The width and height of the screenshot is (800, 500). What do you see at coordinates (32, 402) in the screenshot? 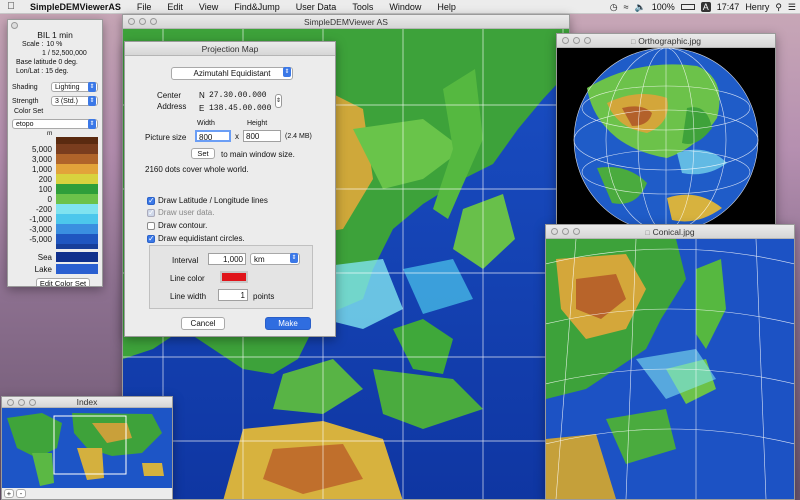
I see `index-zoom-button` at bounding box center [32, 402].